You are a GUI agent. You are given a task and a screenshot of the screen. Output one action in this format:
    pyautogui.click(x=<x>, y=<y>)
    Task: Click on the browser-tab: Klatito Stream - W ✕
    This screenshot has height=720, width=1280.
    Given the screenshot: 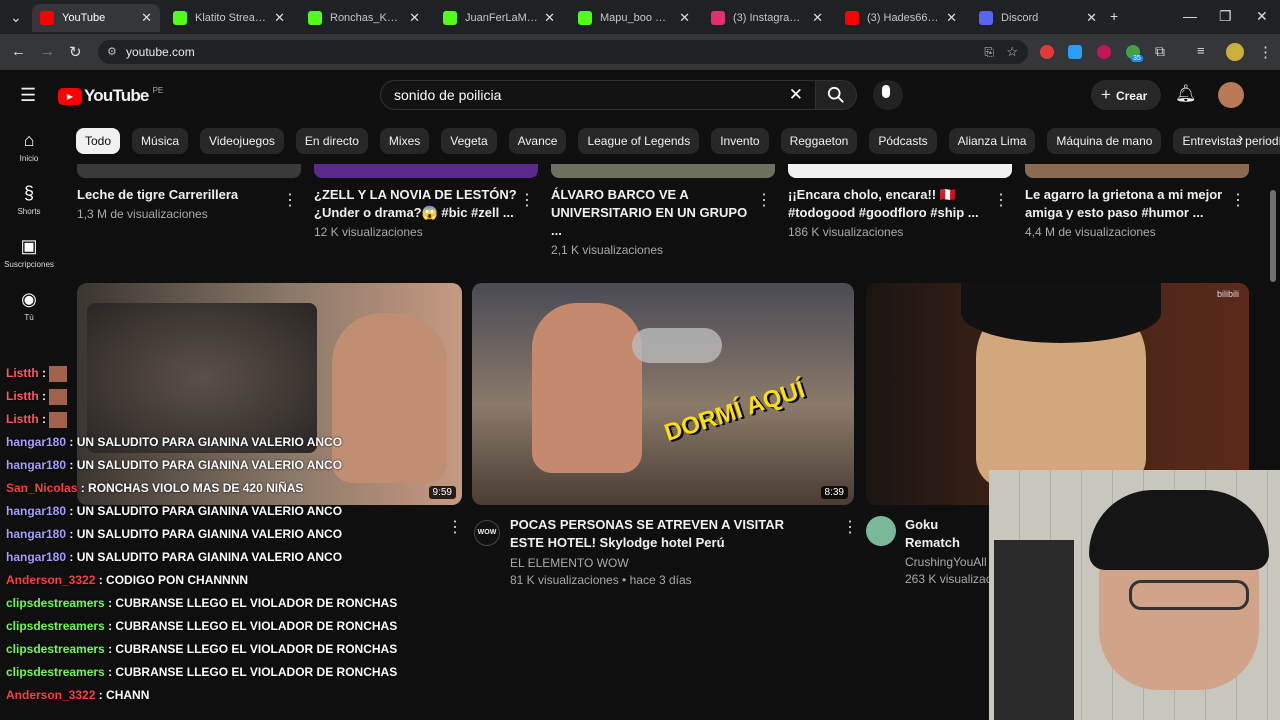 What is the action you would take?
    pyautogui.click(x=229, y=18)
    